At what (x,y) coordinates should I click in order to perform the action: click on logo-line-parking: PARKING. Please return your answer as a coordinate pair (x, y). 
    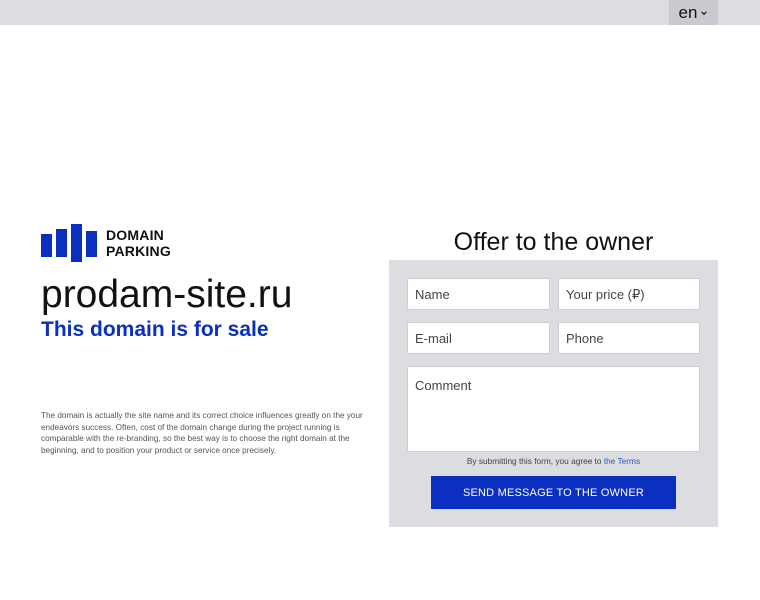
    Looking at the image, I should click on (138, 251).